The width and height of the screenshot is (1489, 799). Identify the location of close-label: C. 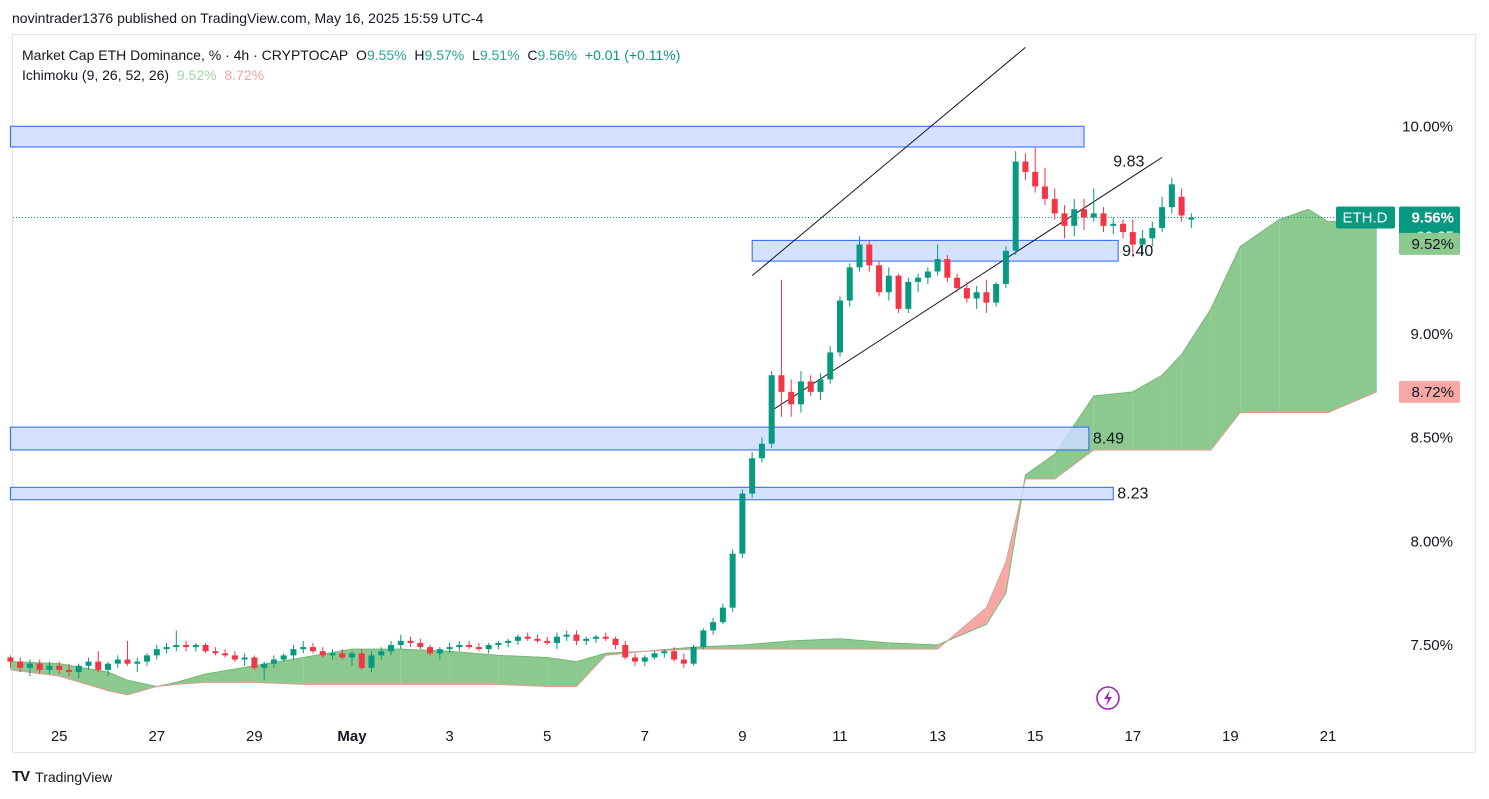
(532, 55).